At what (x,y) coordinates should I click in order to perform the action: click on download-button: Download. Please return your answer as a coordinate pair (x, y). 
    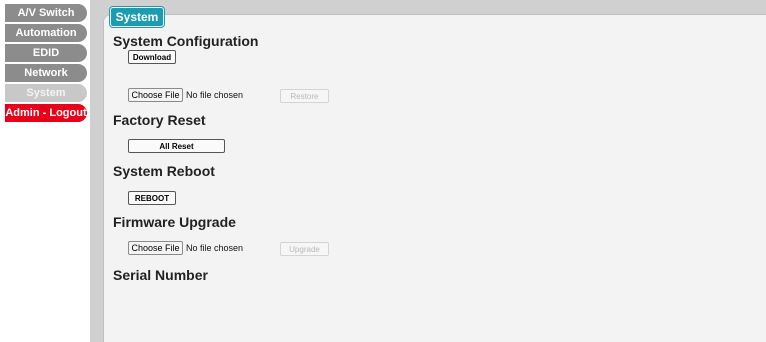
    Looking at the image, I should click on (152, 57).